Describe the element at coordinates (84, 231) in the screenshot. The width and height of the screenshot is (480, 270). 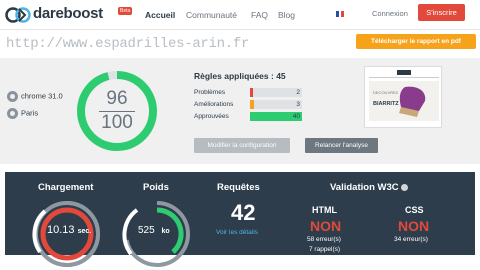
I see `loading-unit: sec.` at that location.